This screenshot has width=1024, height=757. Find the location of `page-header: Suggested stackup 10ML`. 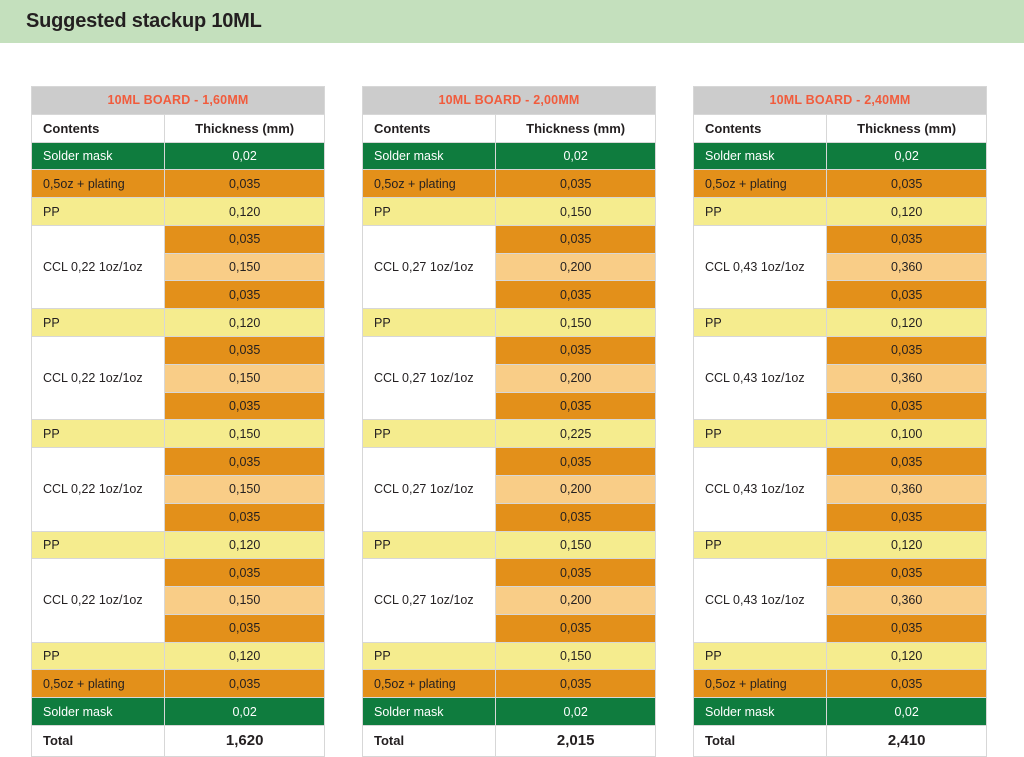

page-header: Suggested stackup 10ML is located at coordinates (512, 21).